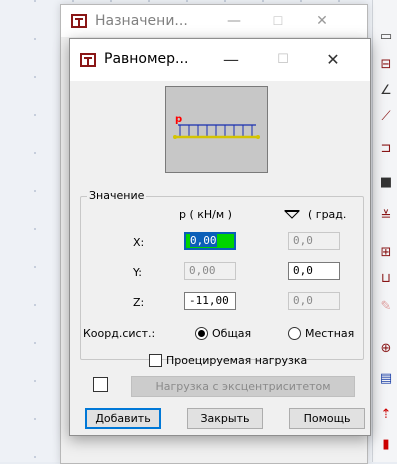 Image resolution: width=397 pixels, height=464 pixels. What do you see at coordinates (386, 149) in the screenshot?
I see `toolbar-tool-icon: ⊐` at bounding box center [386, 149].